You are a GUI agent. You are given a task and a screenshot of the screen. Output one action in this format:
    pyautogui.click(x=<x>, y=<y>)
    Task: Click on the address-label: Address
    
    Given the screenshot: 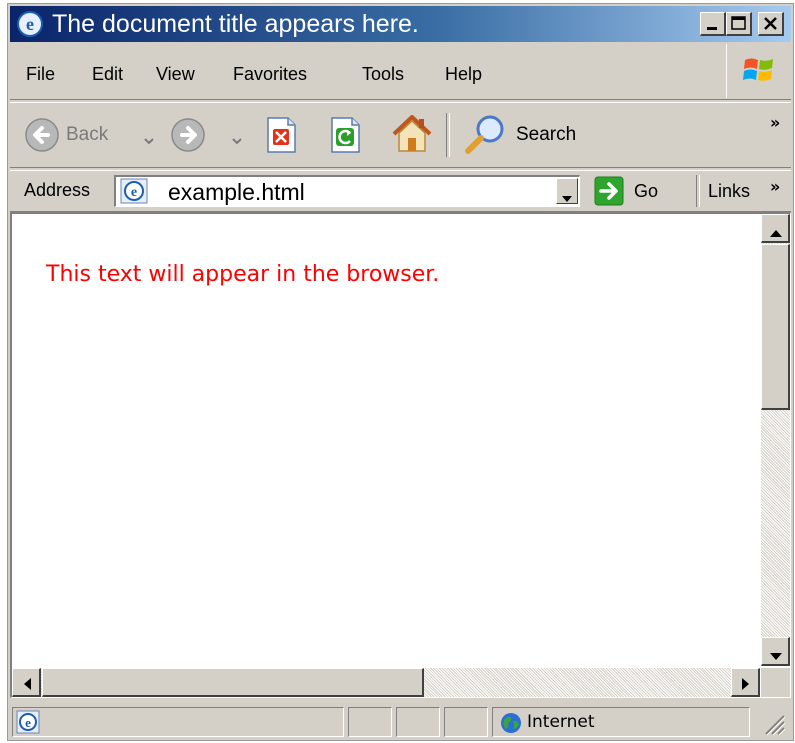 What is the action you would take?
    pyautogui.click(x=57, y=190)
    